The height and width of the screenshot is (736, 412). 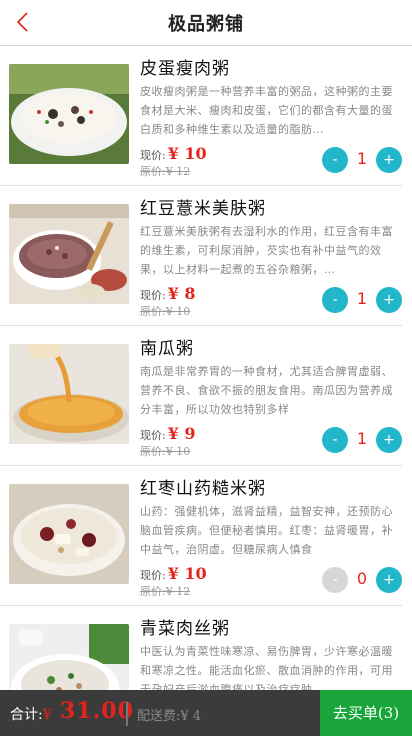 I want to click on price-row: 现价: ¥ 9, so click(x=168, y=433).